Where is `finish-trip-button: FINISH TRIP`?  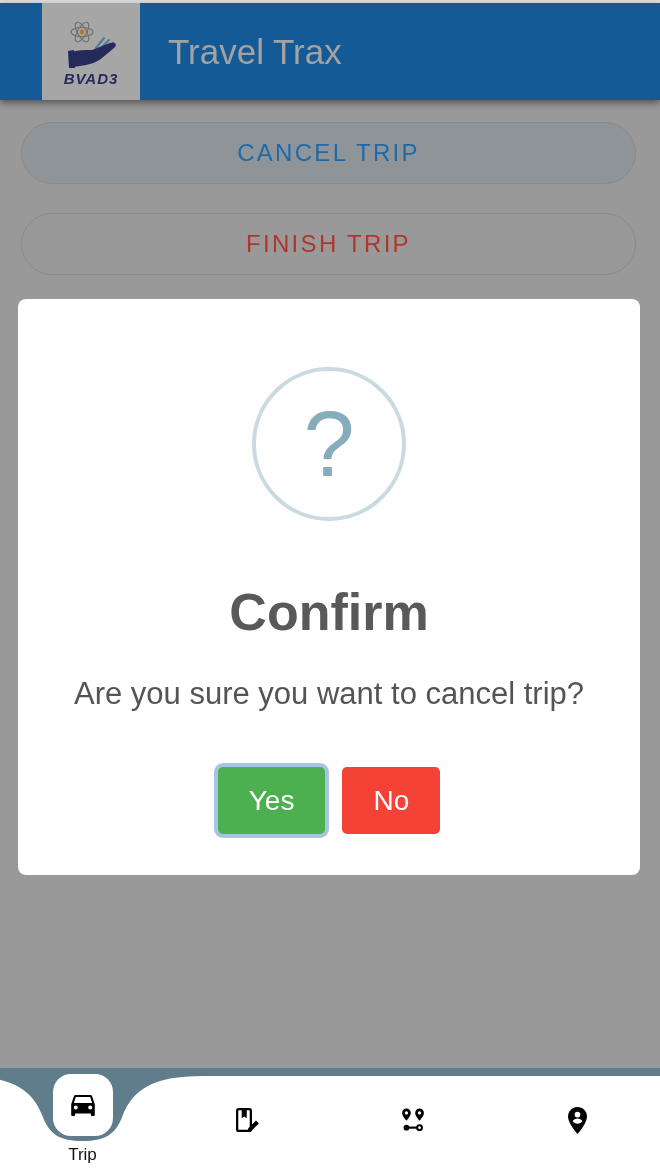
finish-trip-button: FINISH TRIP is located at coordinates (328, 244).